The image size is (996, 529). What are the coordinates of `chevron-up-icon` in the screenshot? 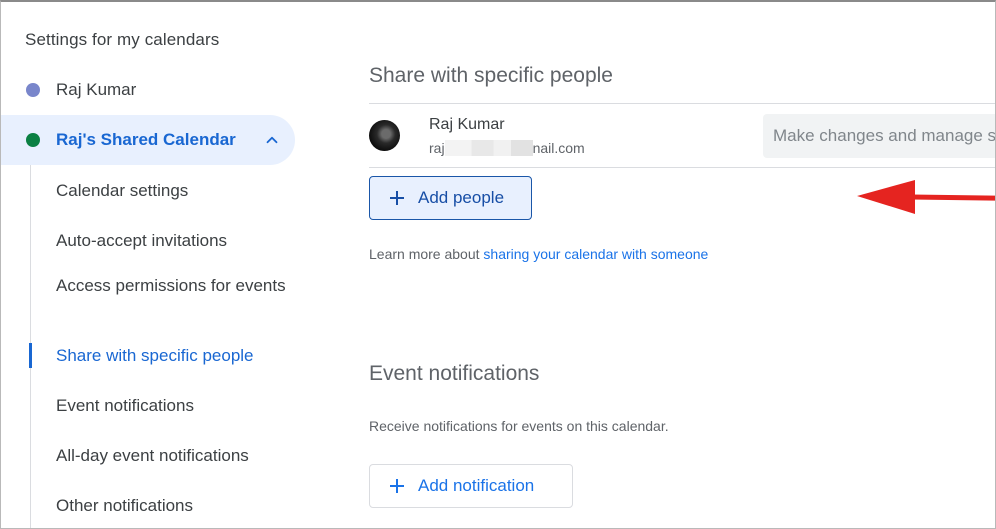 It's located at (272, 140).